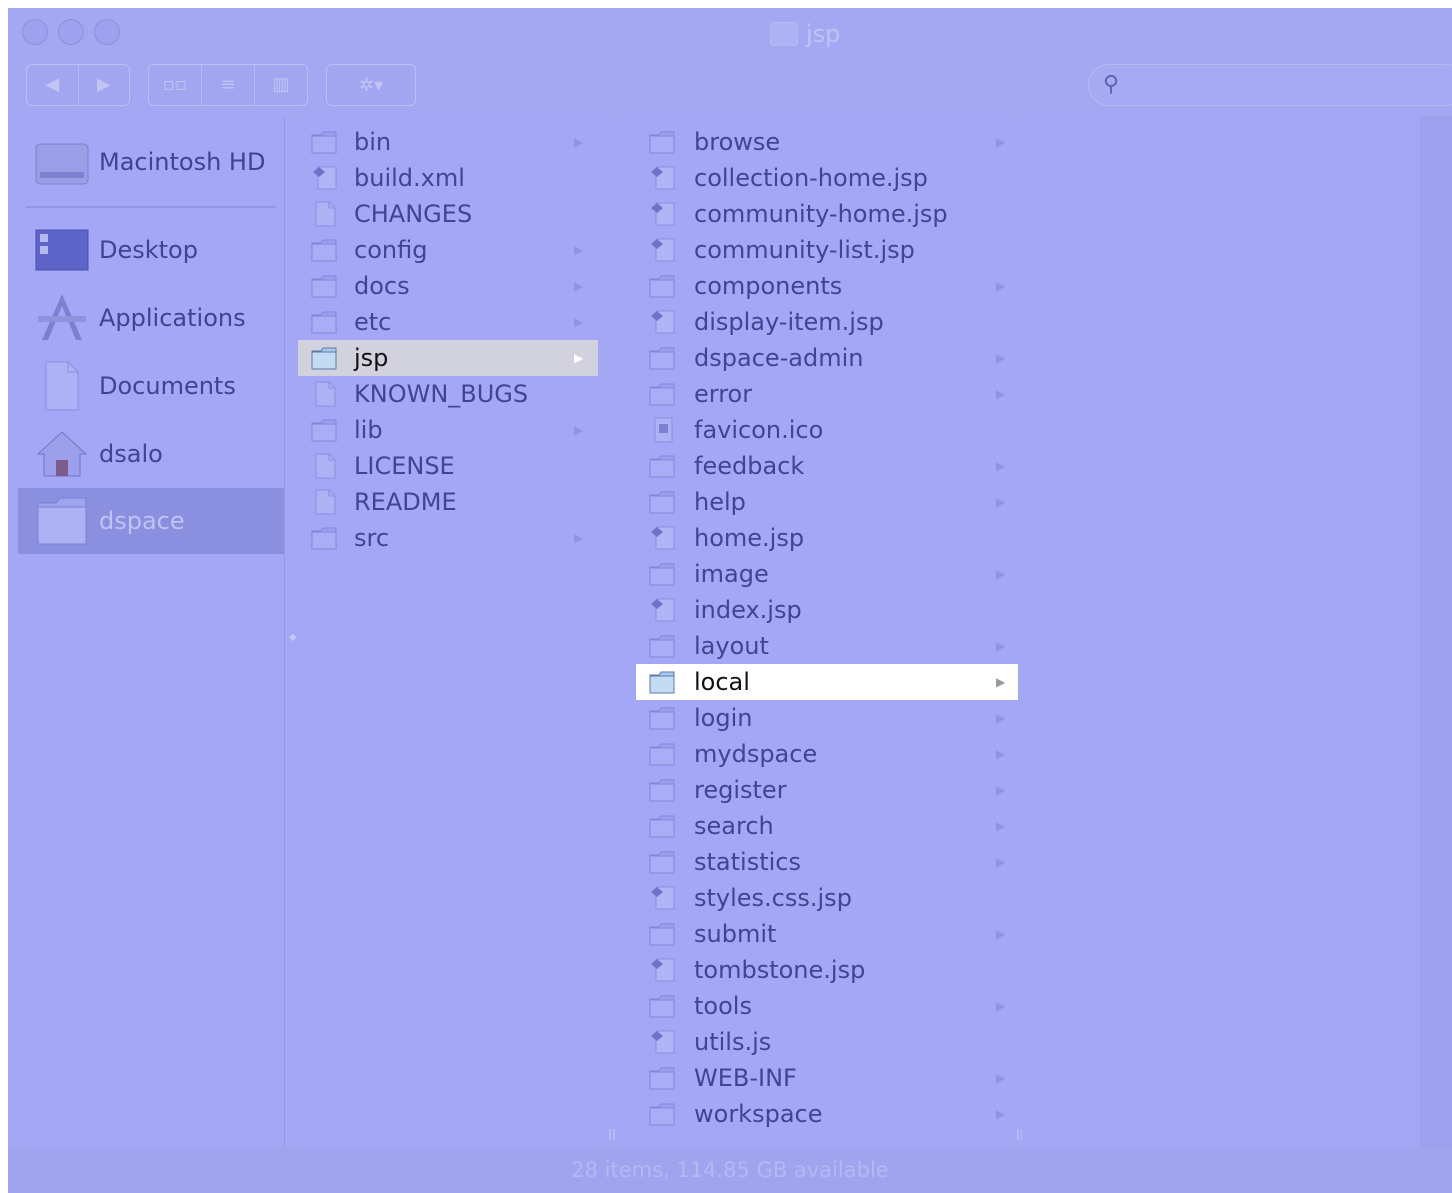 Image resolution: width=1452 pixels, height=1193 pixels. I want to click on list-item: styles.css.jsp, so click(827, 898).